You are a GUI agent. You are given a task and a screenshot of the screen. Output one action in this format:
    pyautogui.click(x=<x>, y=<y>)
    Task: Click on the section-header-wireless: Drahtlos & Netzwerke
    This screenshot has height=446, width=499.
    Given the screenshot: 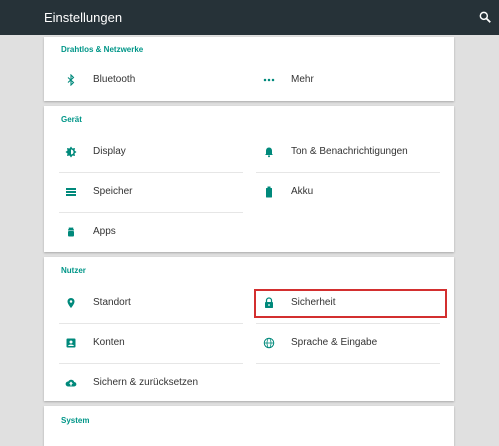 What is the action you would take?
    pyautogui.click(x=102, y=49)
    